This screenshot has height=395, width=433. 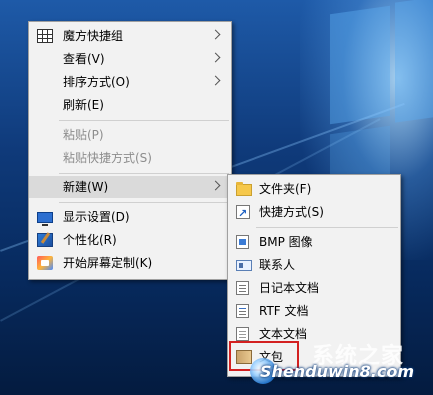 What do you see at coordinates (314, 311) in the screenshot?
I see `submenu-item-rtf-document: RTF 文档` at bounding box center [314, 311].